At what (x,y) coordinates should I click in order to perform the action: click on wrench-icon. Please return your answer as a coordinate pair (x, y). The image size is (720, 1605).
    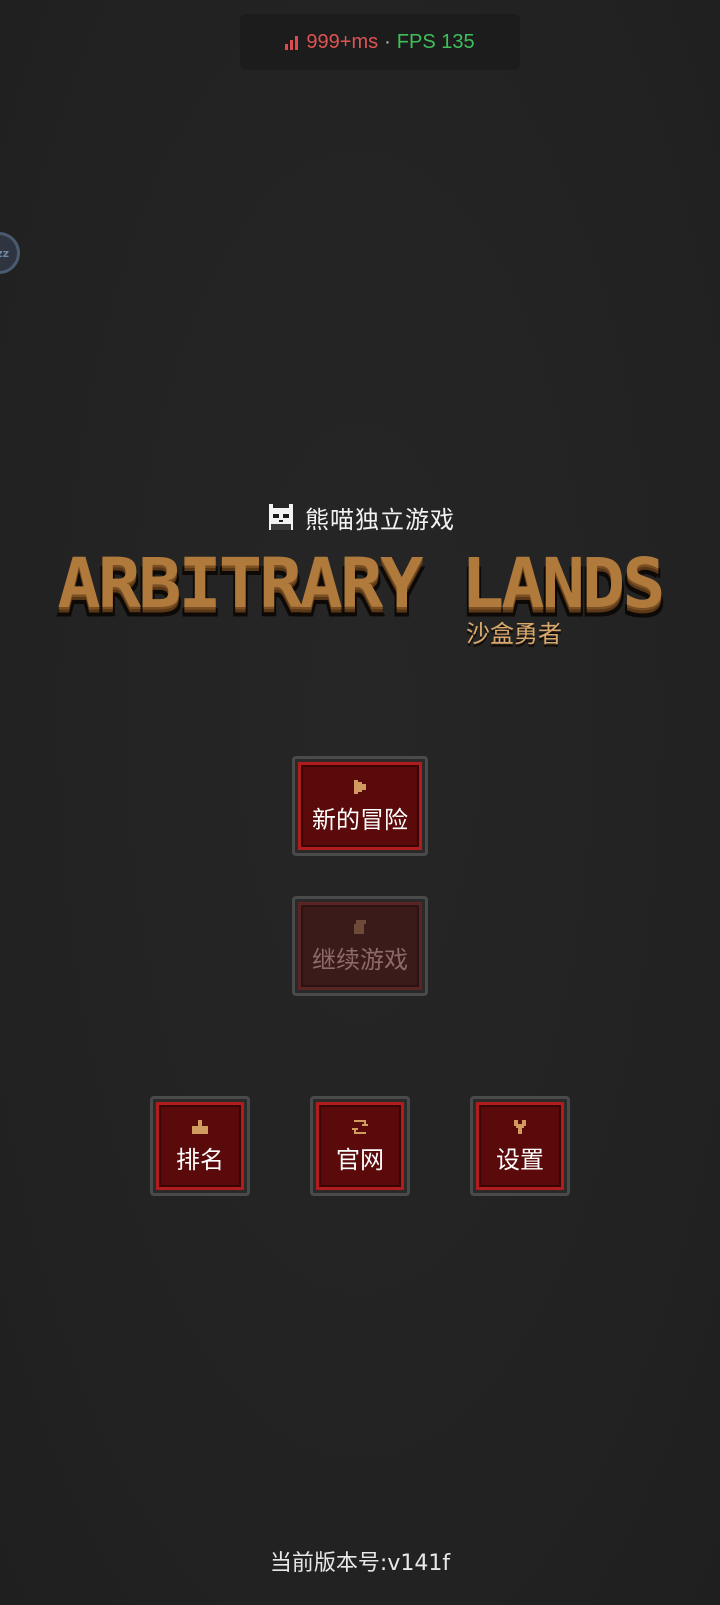
    Looking at the image, I should click on (520, 1126).